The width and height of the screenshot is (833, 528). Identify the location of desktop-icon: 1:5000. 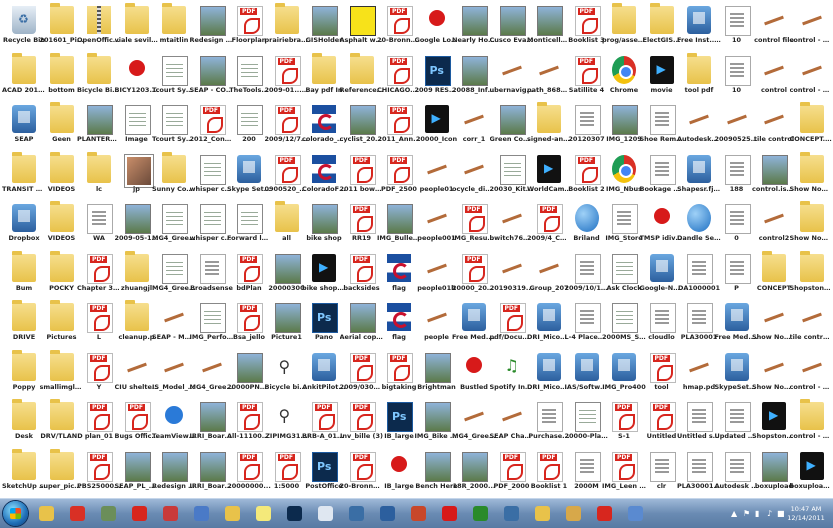
(287, 474).